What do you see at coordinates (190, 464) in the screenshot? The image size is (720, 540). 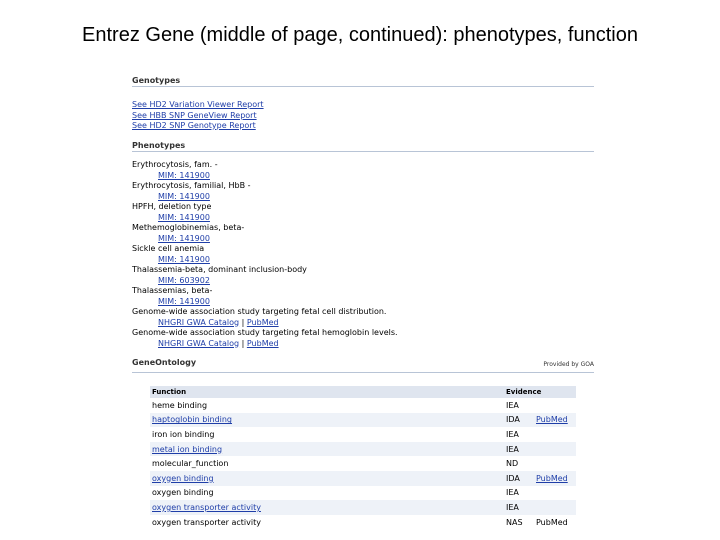 I see `go-function-cell: molecular_function` at bounding box center [190, 464].